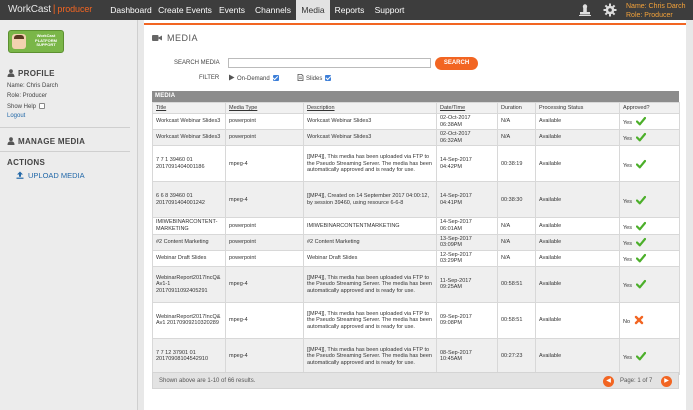 Image resolution: width=693 pixels, height=410 pixels. What do you see at coordinates (189, 258) in the screenshot?
I see `cell-title: Webinar Draft Slides` at bounding box center [189, 258].